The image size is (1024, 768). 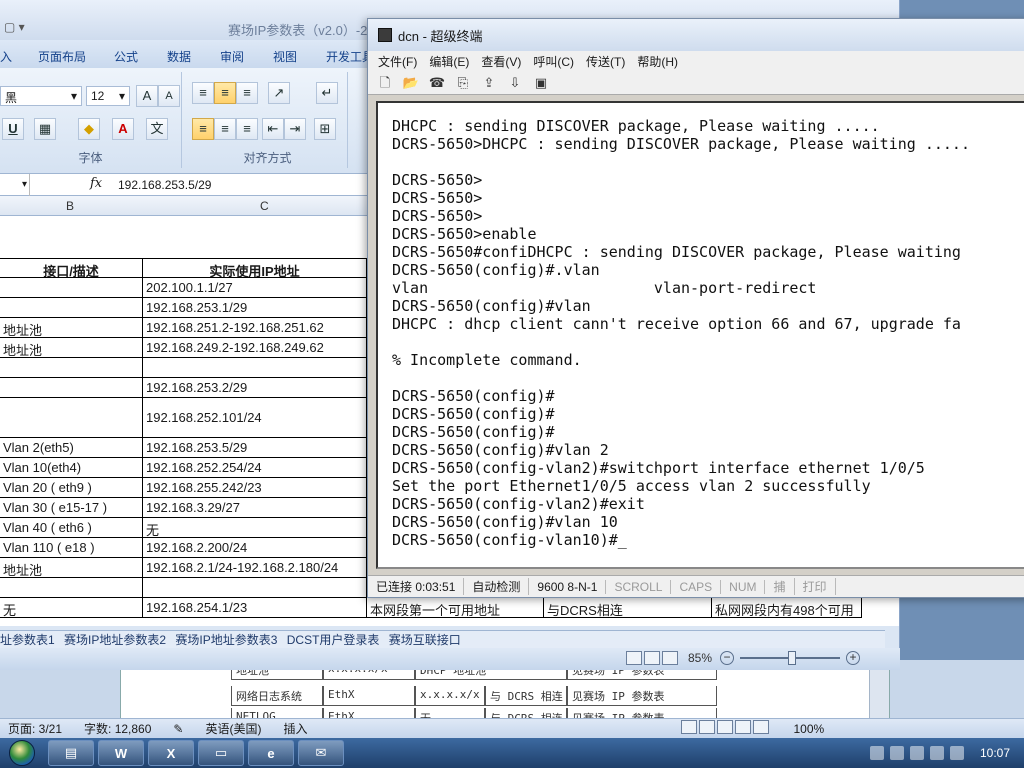 What do you see at coordinates (89, 129) in the screenshot?
I see `fill-color-icon: ◆` at bounding box center [89, 129].